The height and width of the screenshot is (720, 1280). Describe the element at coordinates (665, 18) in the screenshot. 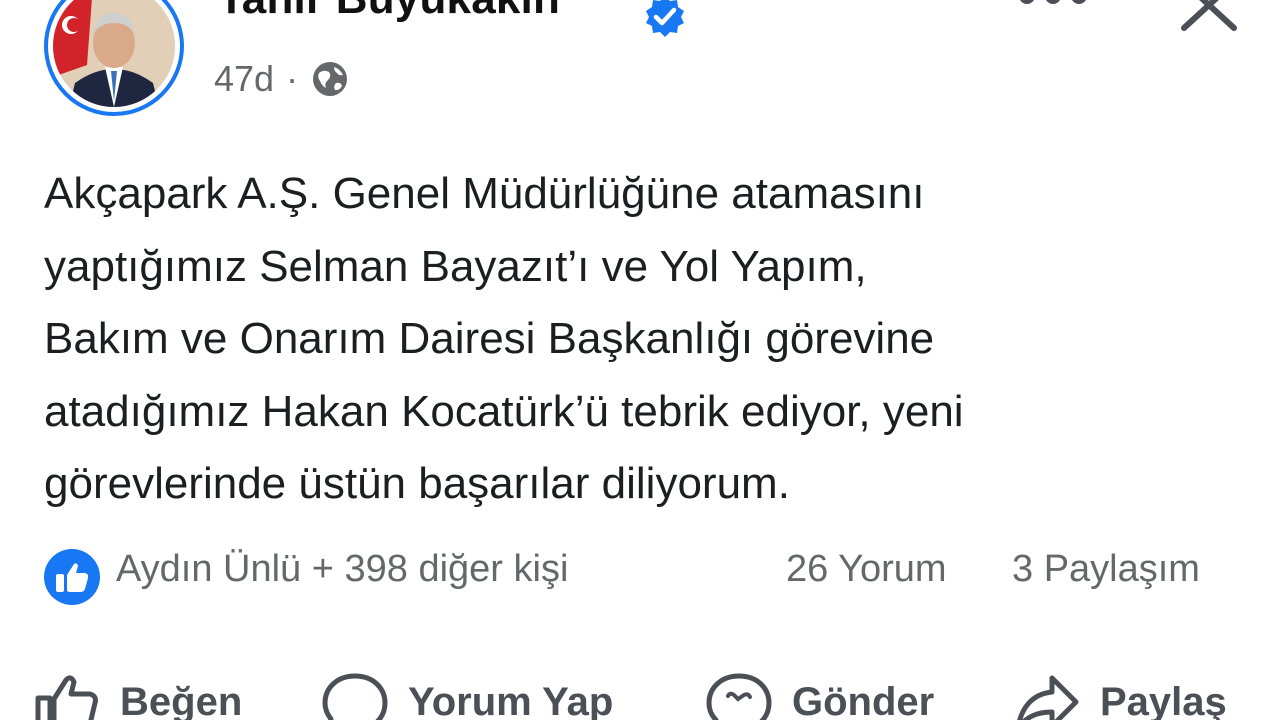

I see `verified-badge-icon` at that location.